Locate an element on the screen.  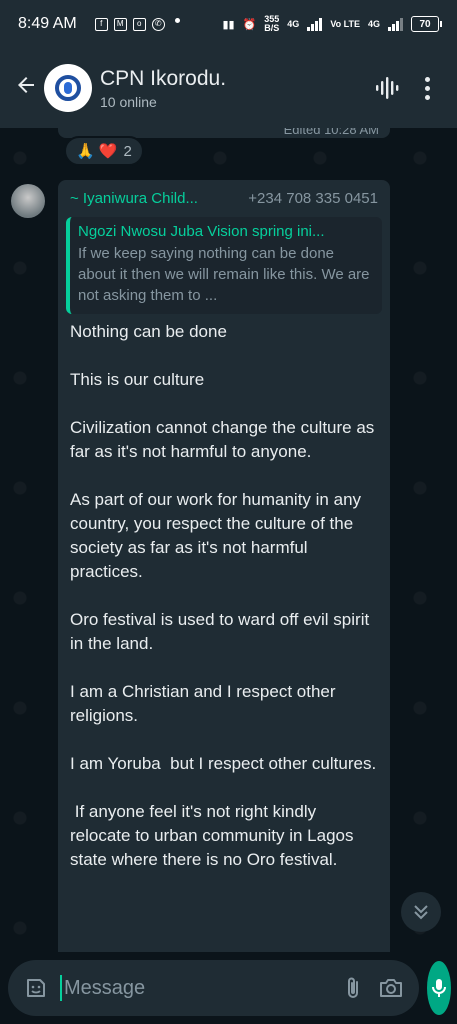
microphone-icon is located at coordinates (439, 988).